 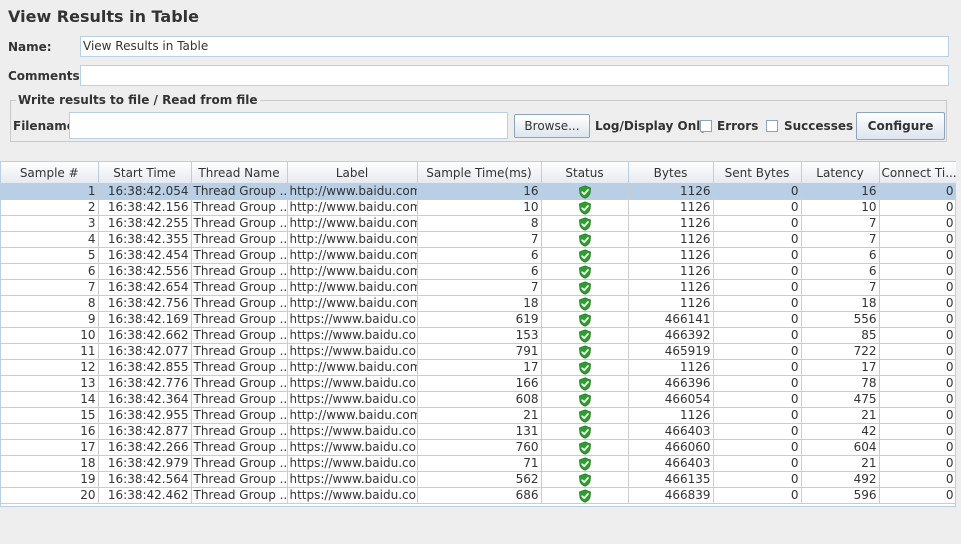 What do you see at coordinates (145, 351) in the screenshot?
I see `start-time-cell: 16:38:42.077` at bounding box center [145, 351].